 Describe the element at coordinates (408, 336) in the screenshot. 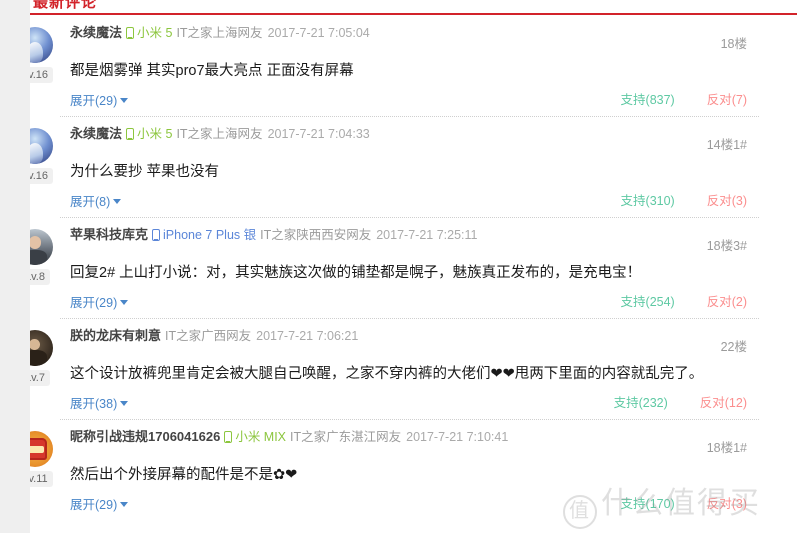

I see `comment-meta: 朕的龙床有刺意 IT之家广西网友 2017-7-21 7:06:21` at that location.